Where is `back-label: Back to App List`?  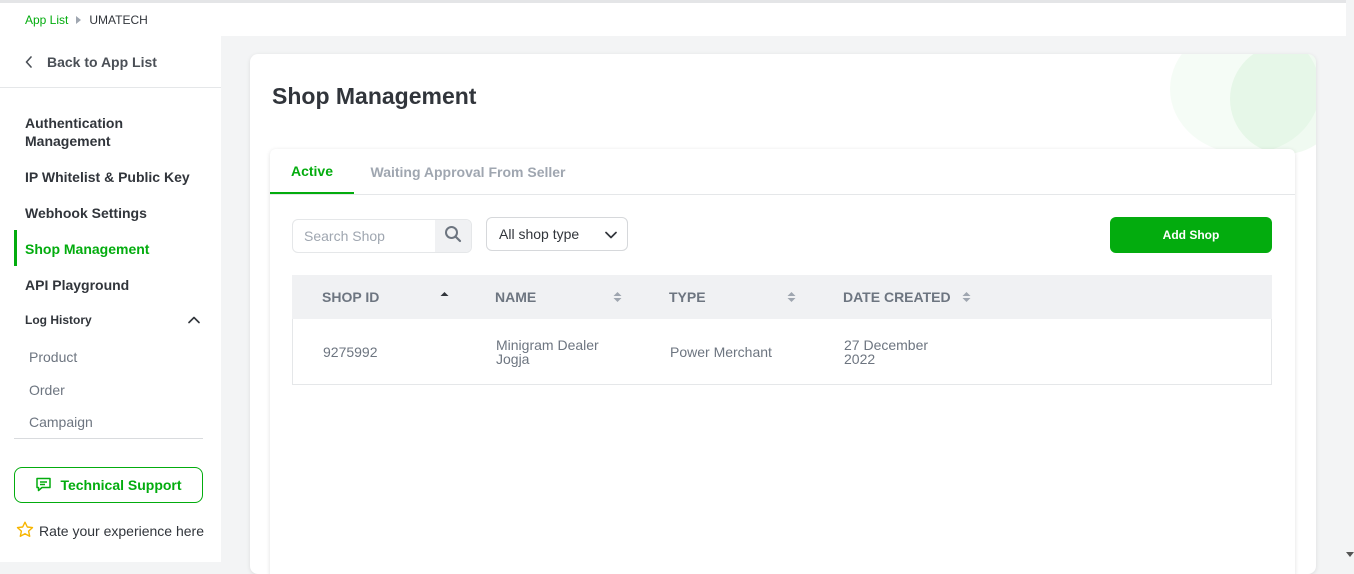 back-label: Back to App List is located at coordinates (102, 61).